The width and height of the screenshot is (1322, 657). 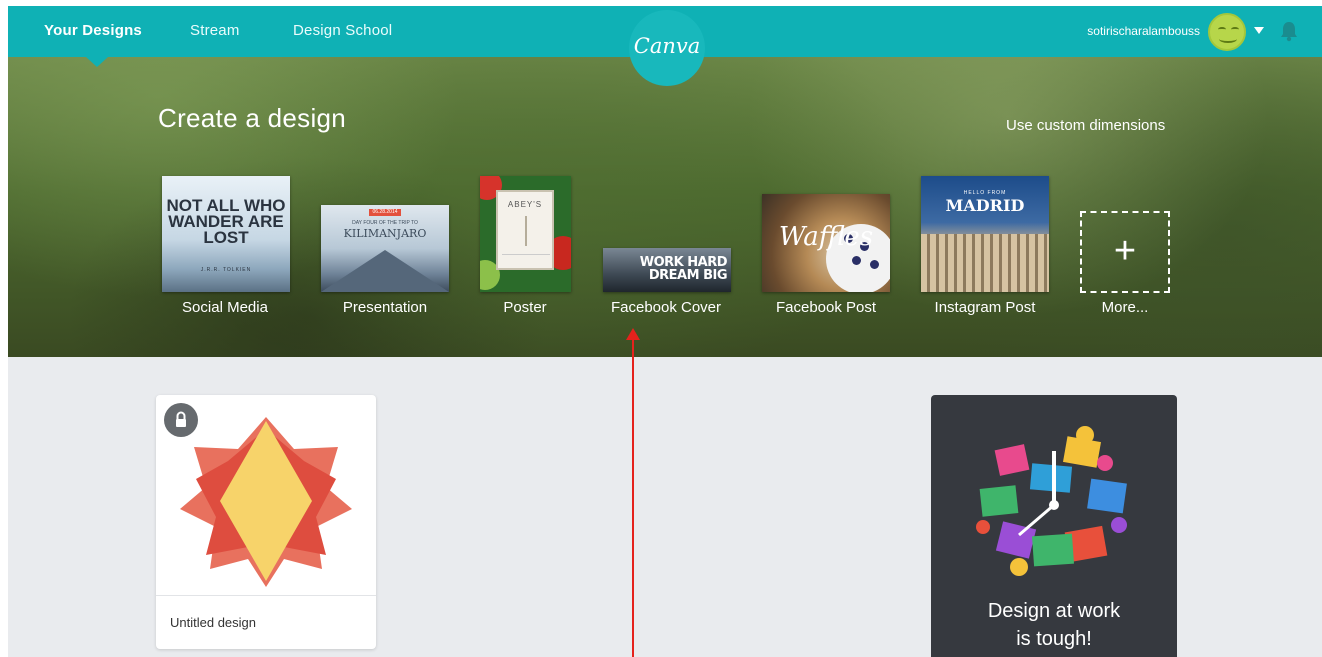 I want to click on thumb-text: KILIMANJARO, so click(x=385, y=233).